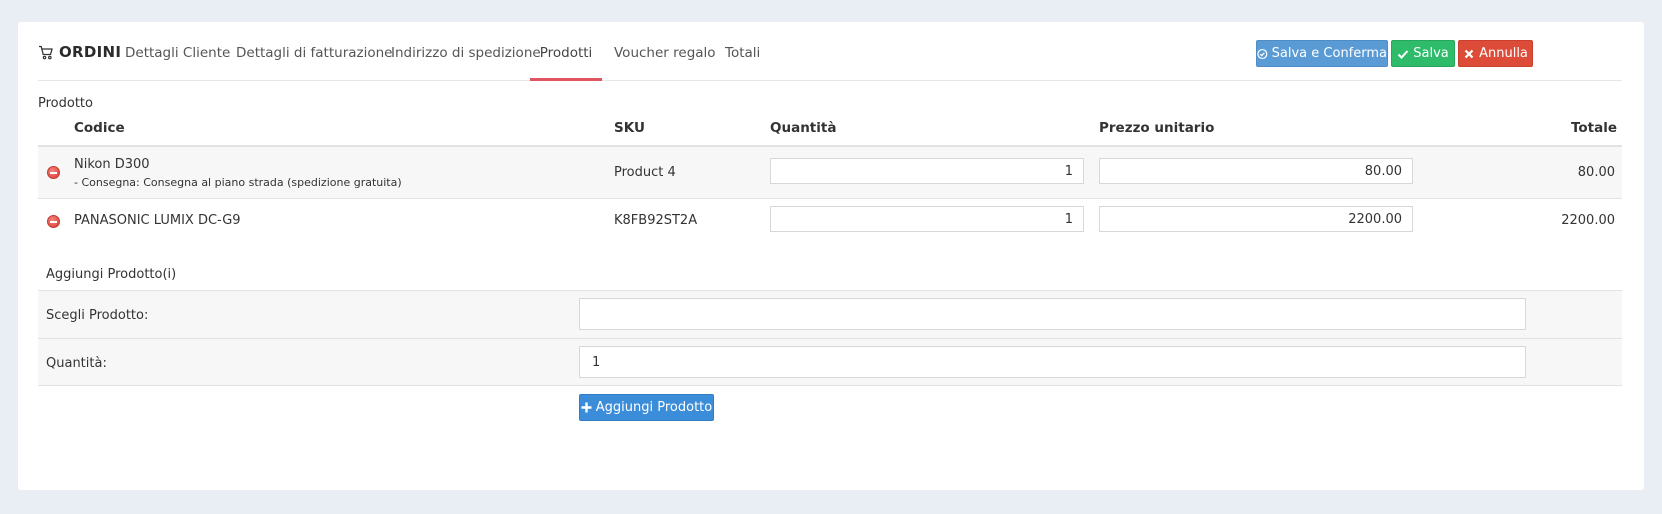 This screenshot has height=514, width=1662. What do you see at coordinates (99, 128) in the screenshot?
I see `column-header-code: Codice` at bounding box center [99, 128].